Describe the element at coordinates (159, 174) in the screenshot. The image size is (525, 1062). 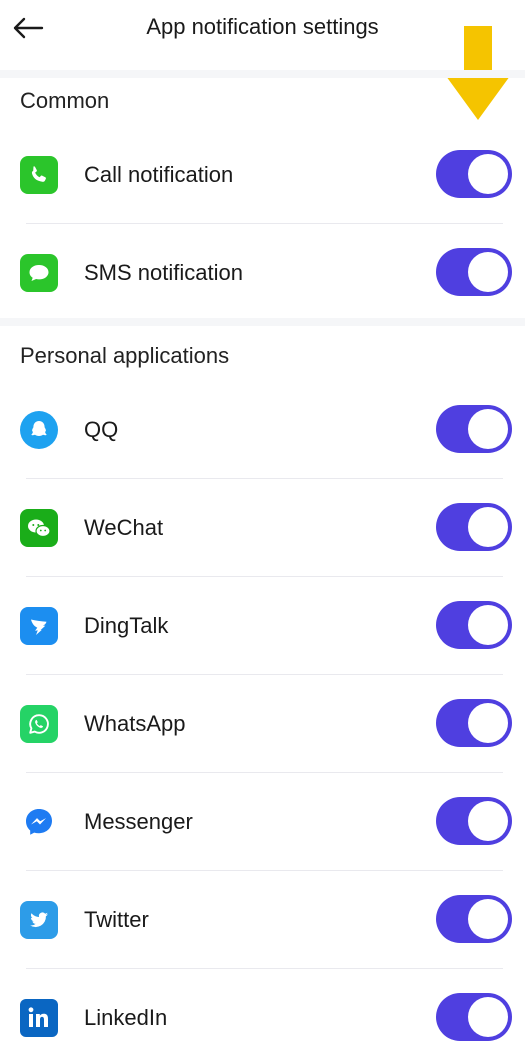
I see `app-label: Call notification` at that location.